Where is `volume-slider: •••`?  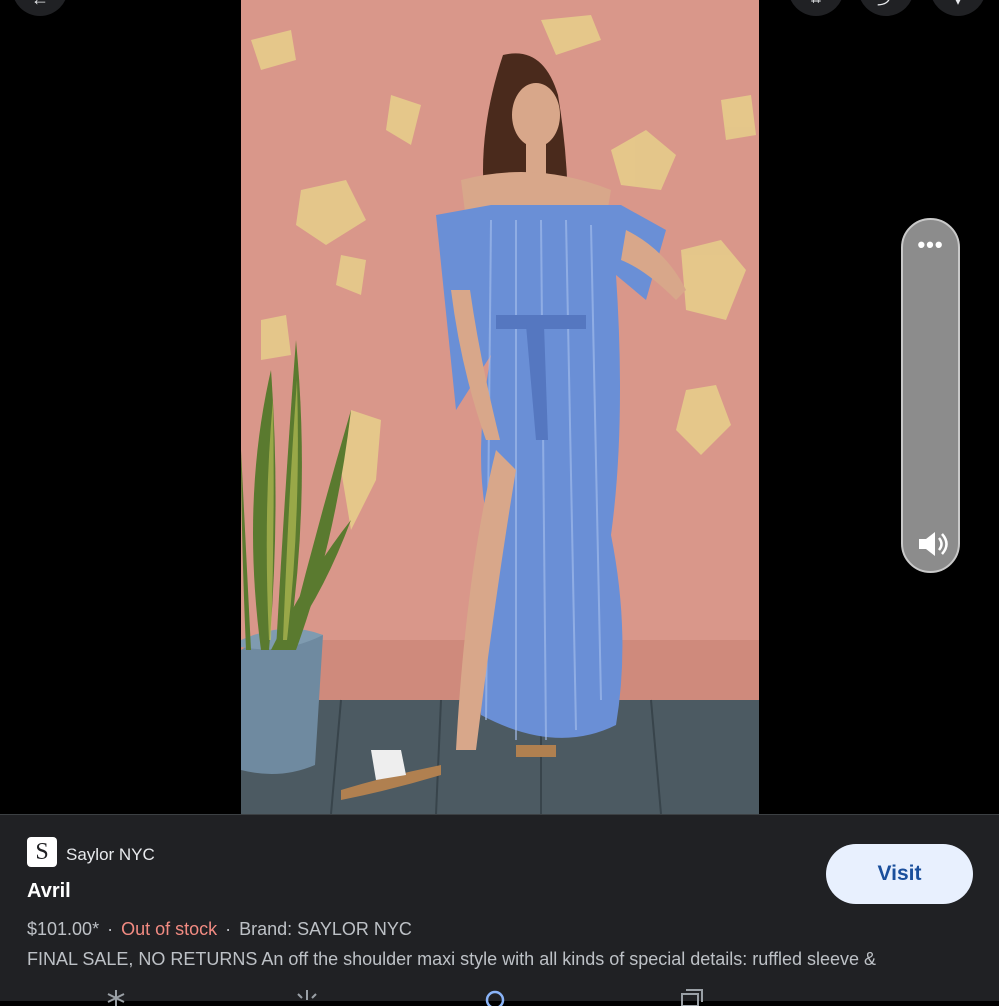
volume-slider: ••• is located at coordinates (930, 395).